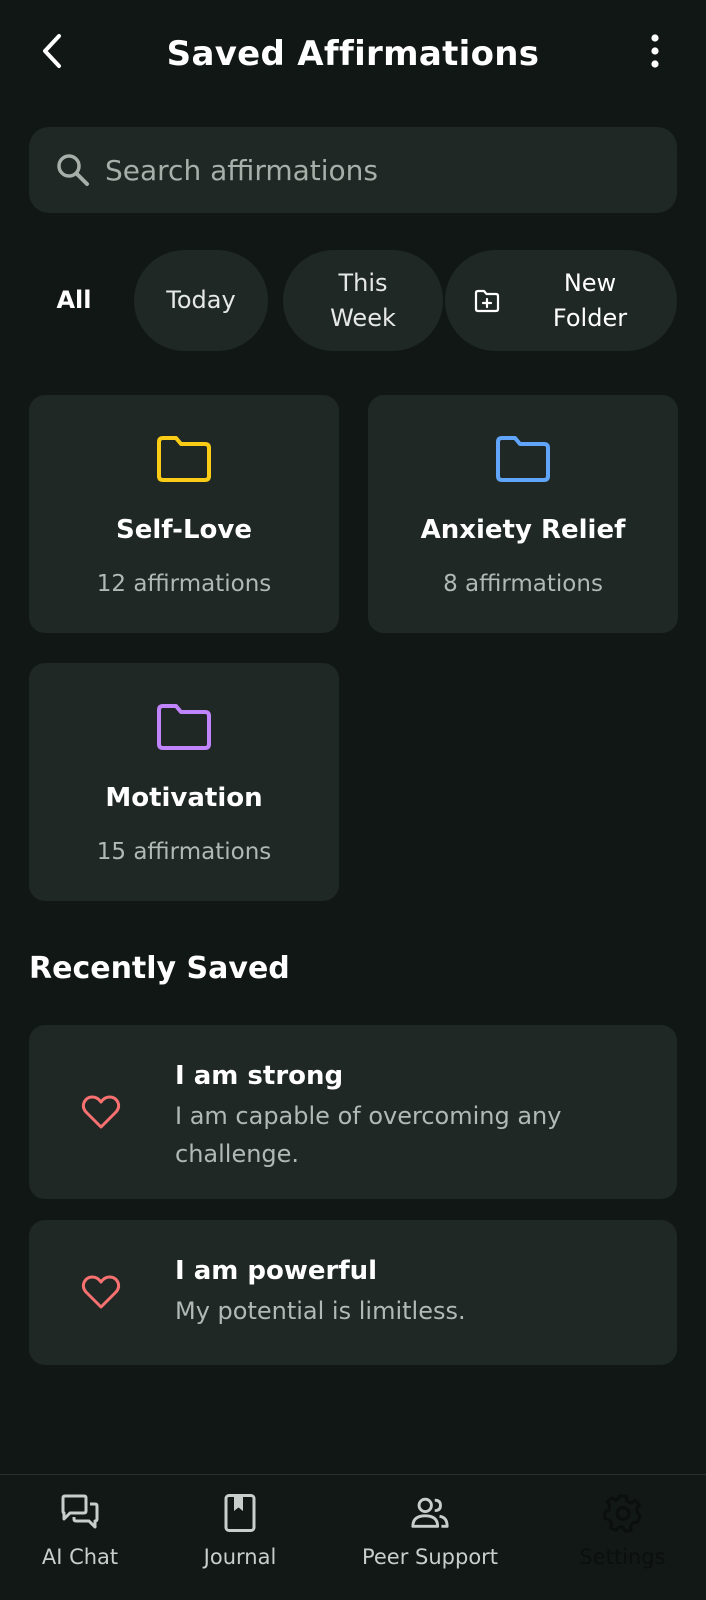  Describe the element at coordinates (80, 1557) in the screenshot. I see `nav-label: AI Chat` at that location.